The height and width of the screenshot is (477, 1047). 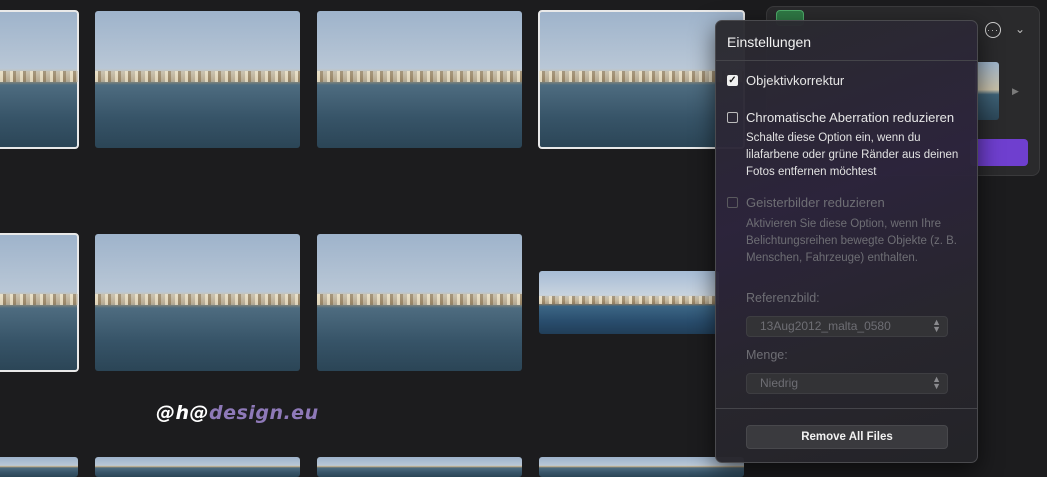 What do you see at coordinates (815, 202) in the screenshot?
I see `ghosting-label: Geisterbilder reduzieren` at bounding box center [815, 202].